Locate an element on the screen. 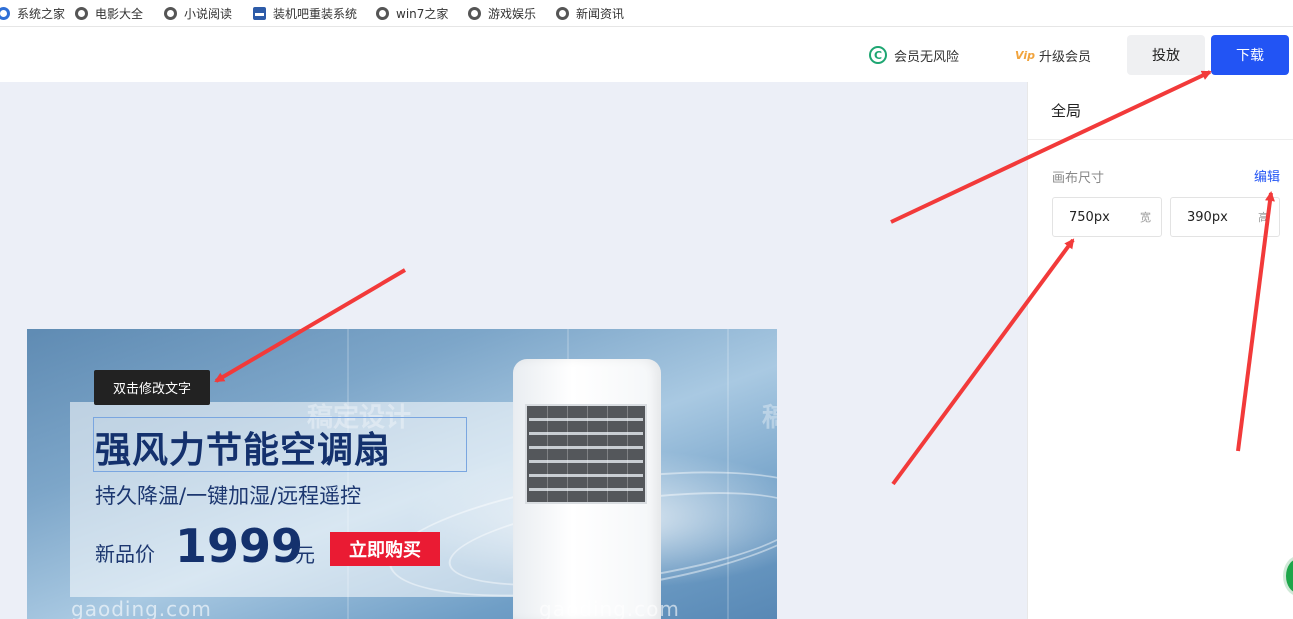  edit-text-tooltip: 双击修改文字 is located at coordinates (152, 387).